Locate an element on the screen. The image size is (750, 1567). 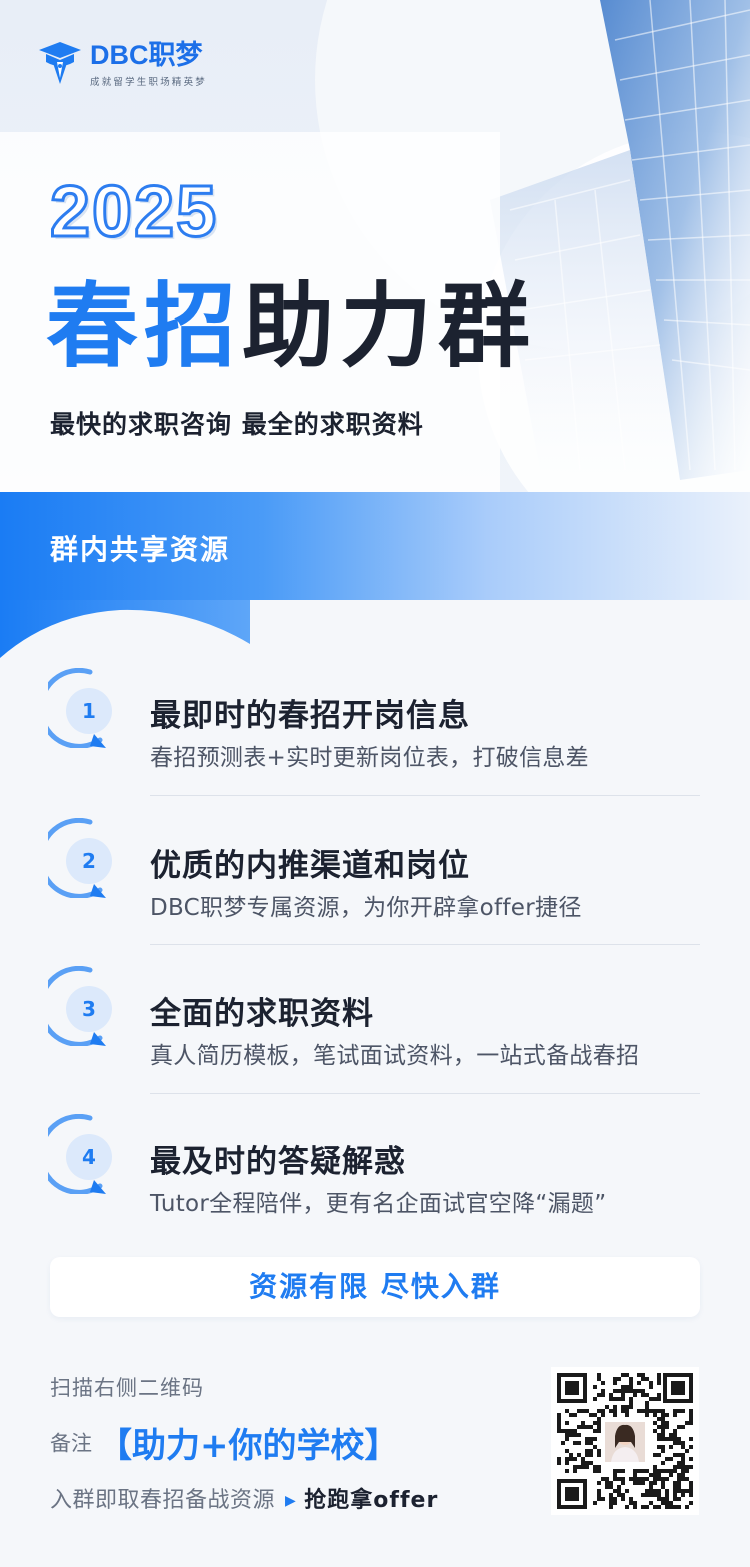
triangle-right-icon: ▶ is located at coordinates (291, 1501).